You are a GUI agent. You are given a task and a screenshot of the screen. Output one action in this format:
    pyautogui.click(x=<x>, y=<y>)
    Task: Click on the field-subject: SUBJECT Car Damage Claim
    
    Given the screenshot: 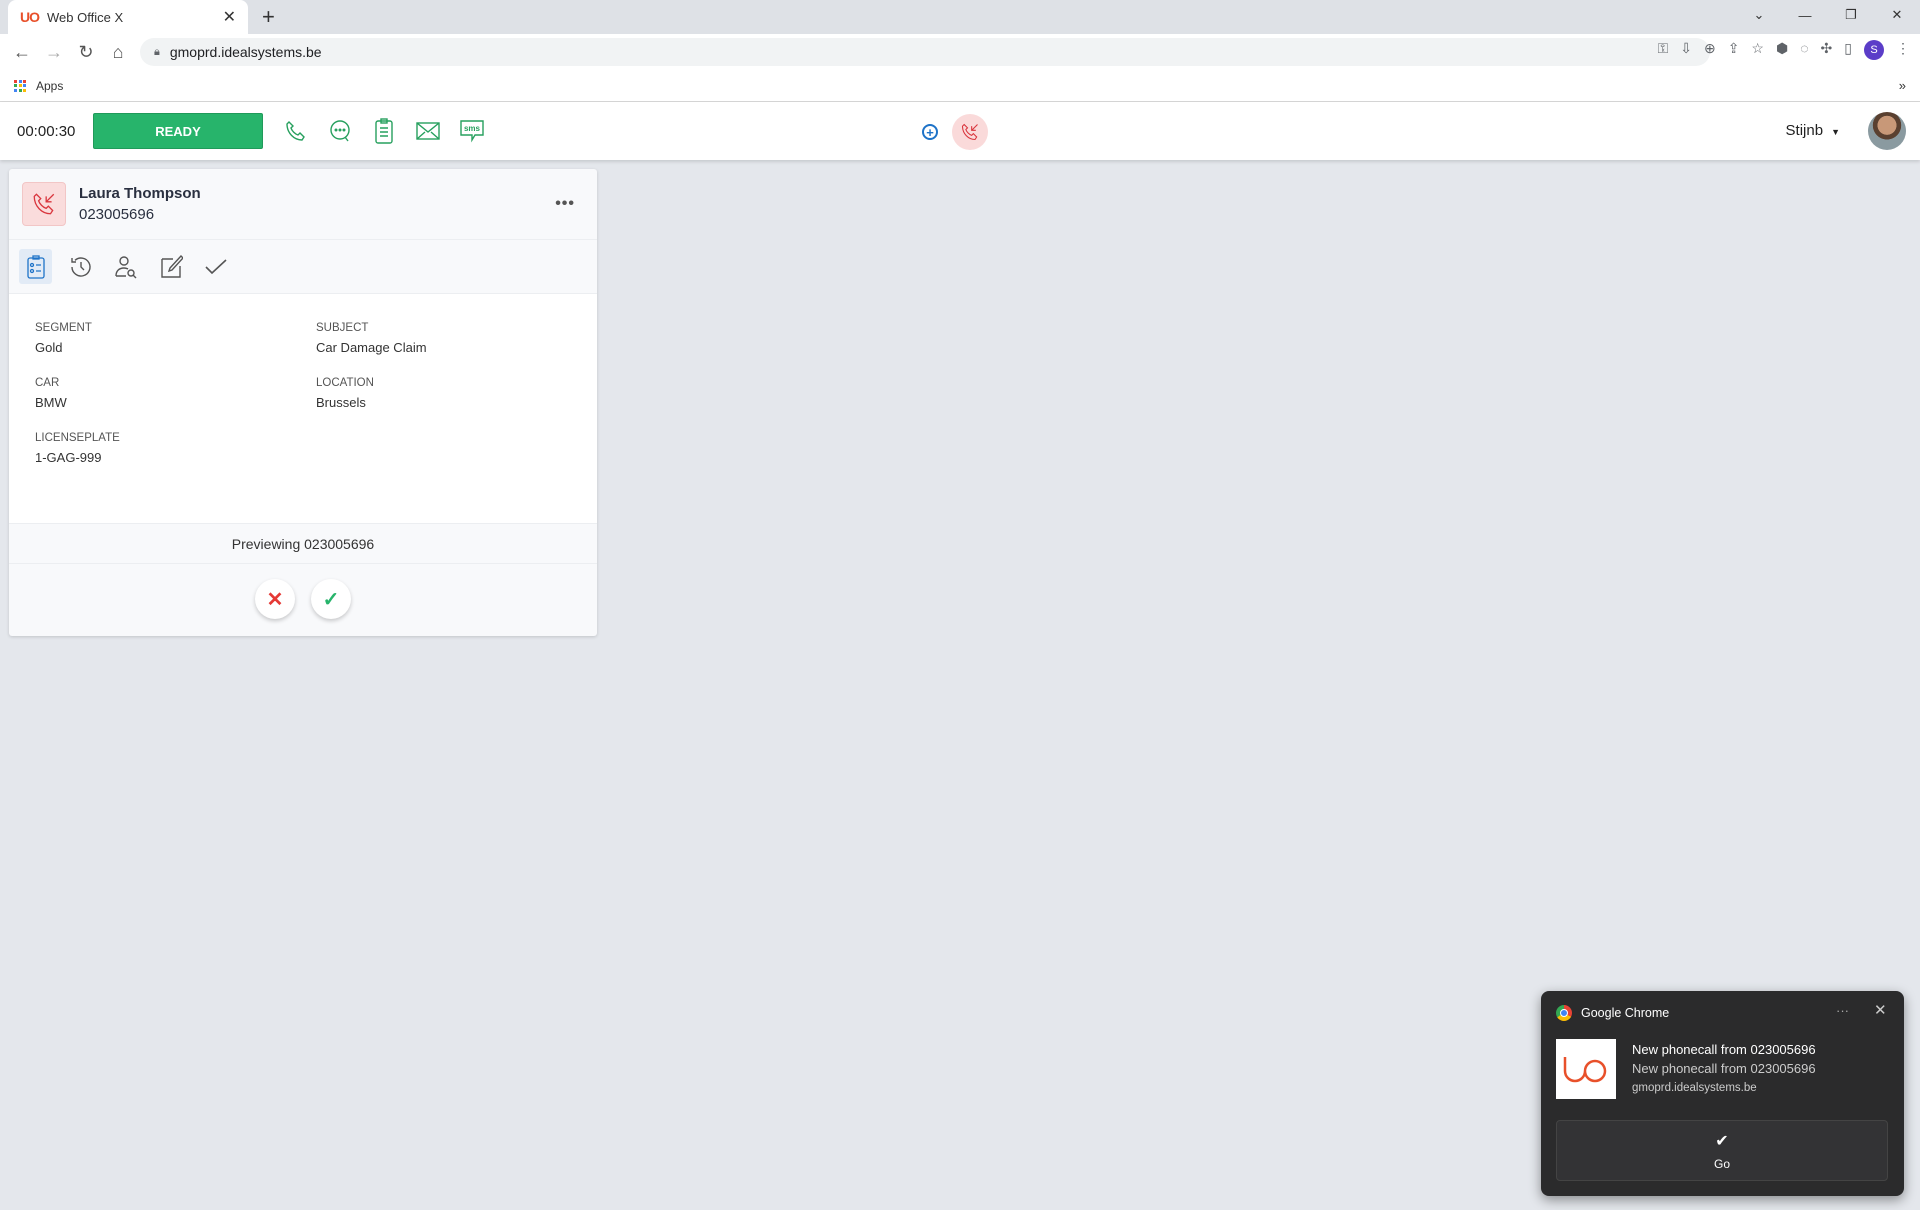 What is the action you would take?
    pyautogui.click(x=456, y=338)
    